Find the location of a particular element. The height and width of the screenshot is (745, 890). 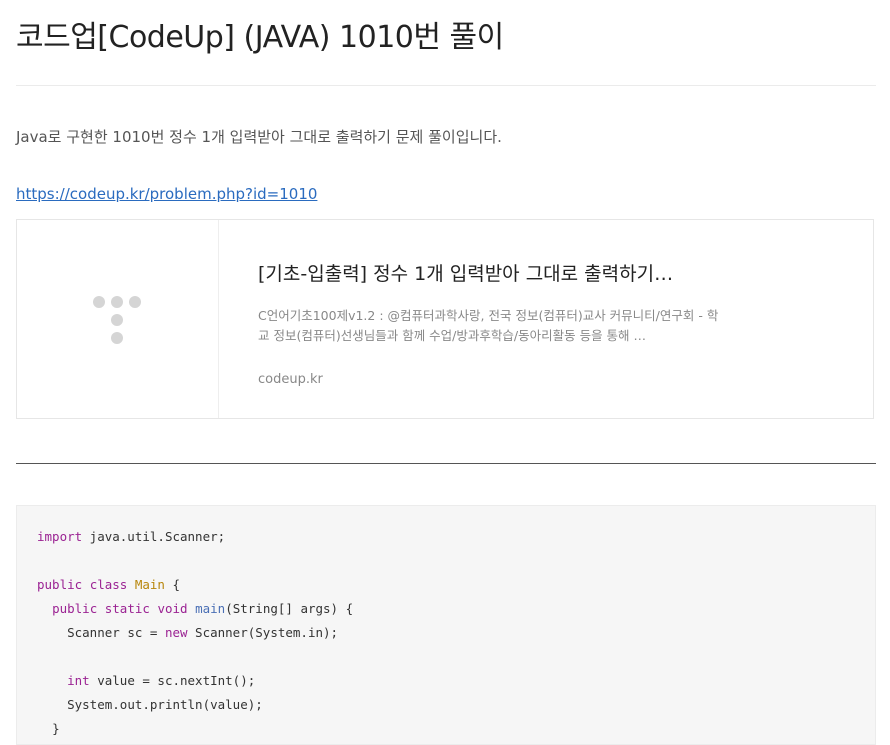

type-name: Main is located at coordinates (149, 584).